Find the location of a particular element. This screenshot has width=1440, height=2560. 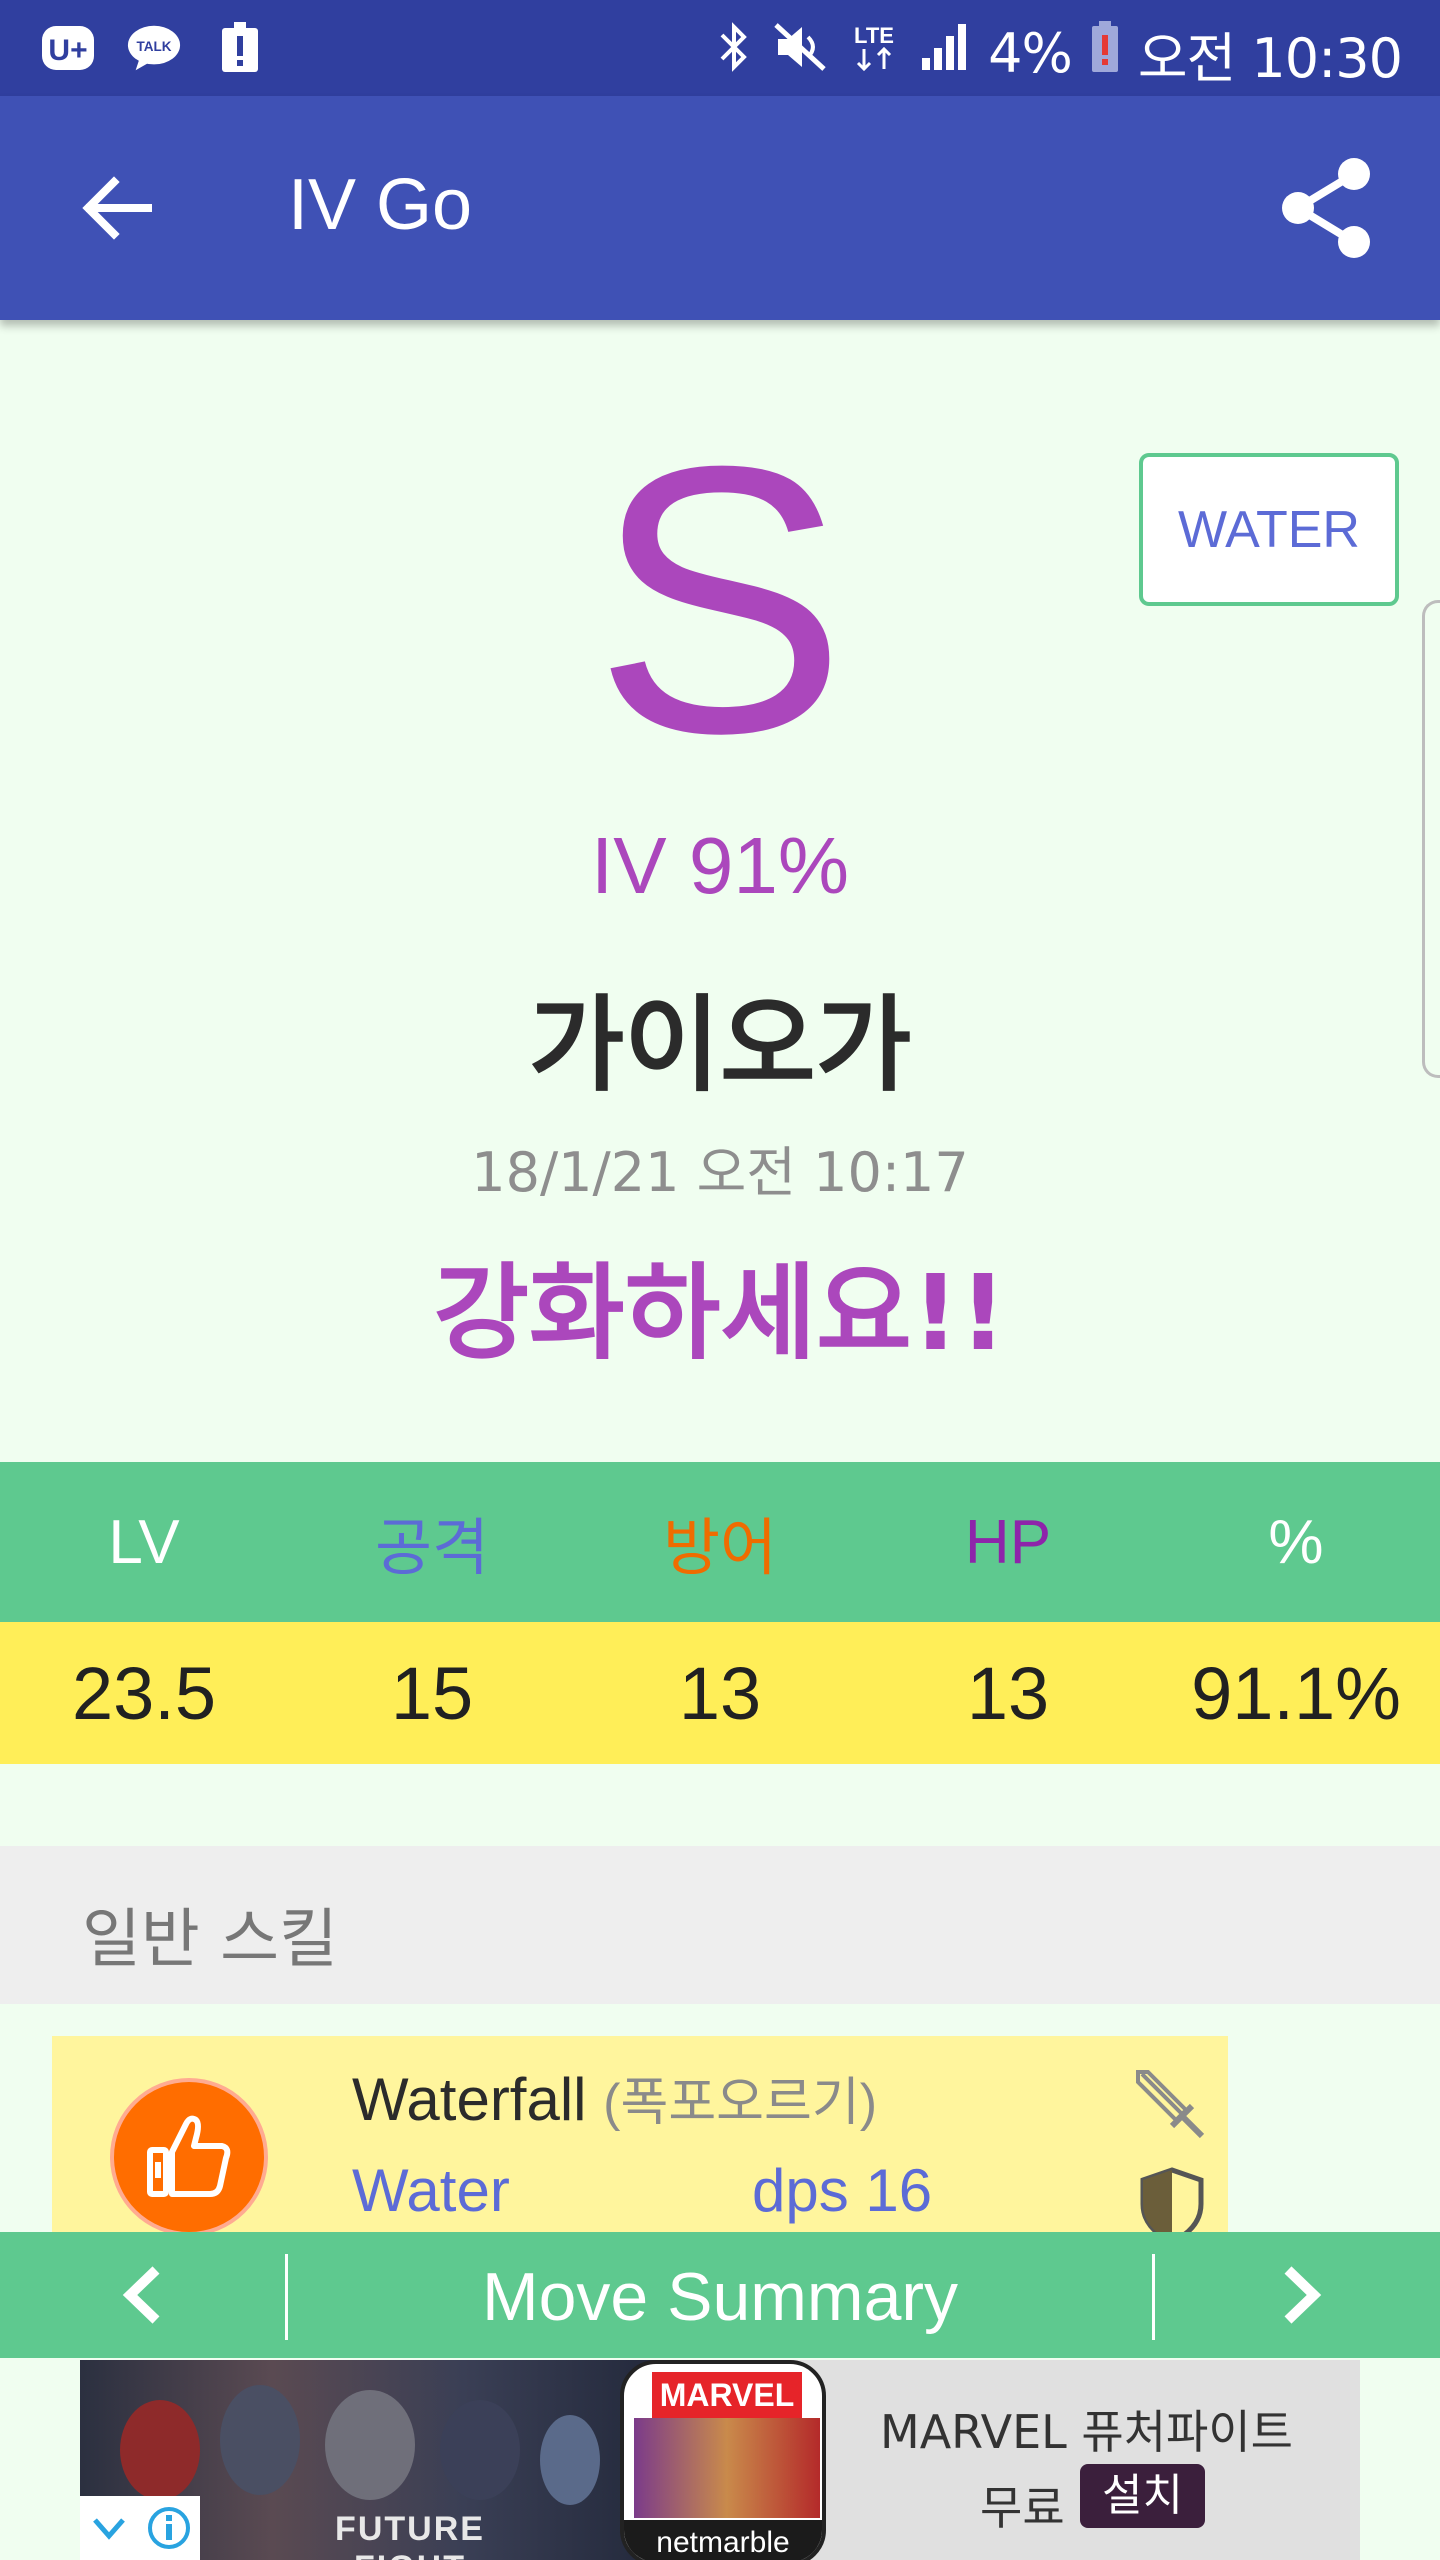

game-logo: FUTURE FIGHT is located at coordinates (410, 2535).